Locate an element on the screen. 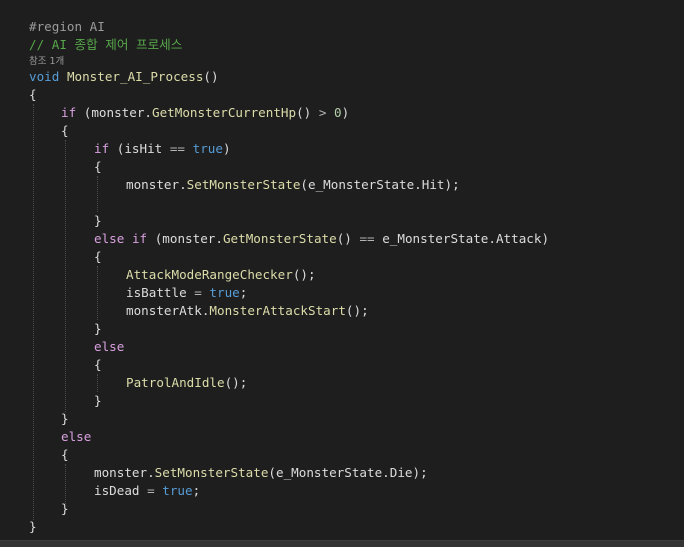 This screenshot has width=684, height=547. method-call: PatrolAndIdle is located at coordinates (175, 382).